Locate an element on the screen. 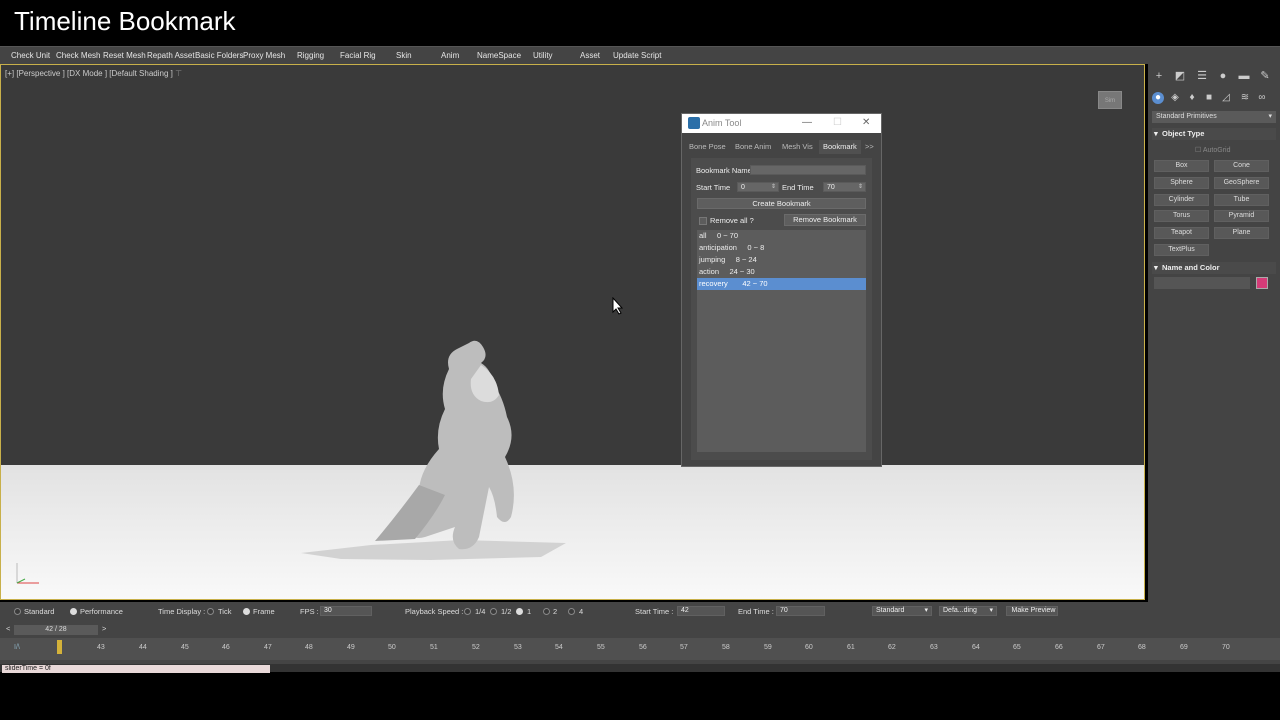  menu-namespace: NameSpace is located at coordinates (499, 55).